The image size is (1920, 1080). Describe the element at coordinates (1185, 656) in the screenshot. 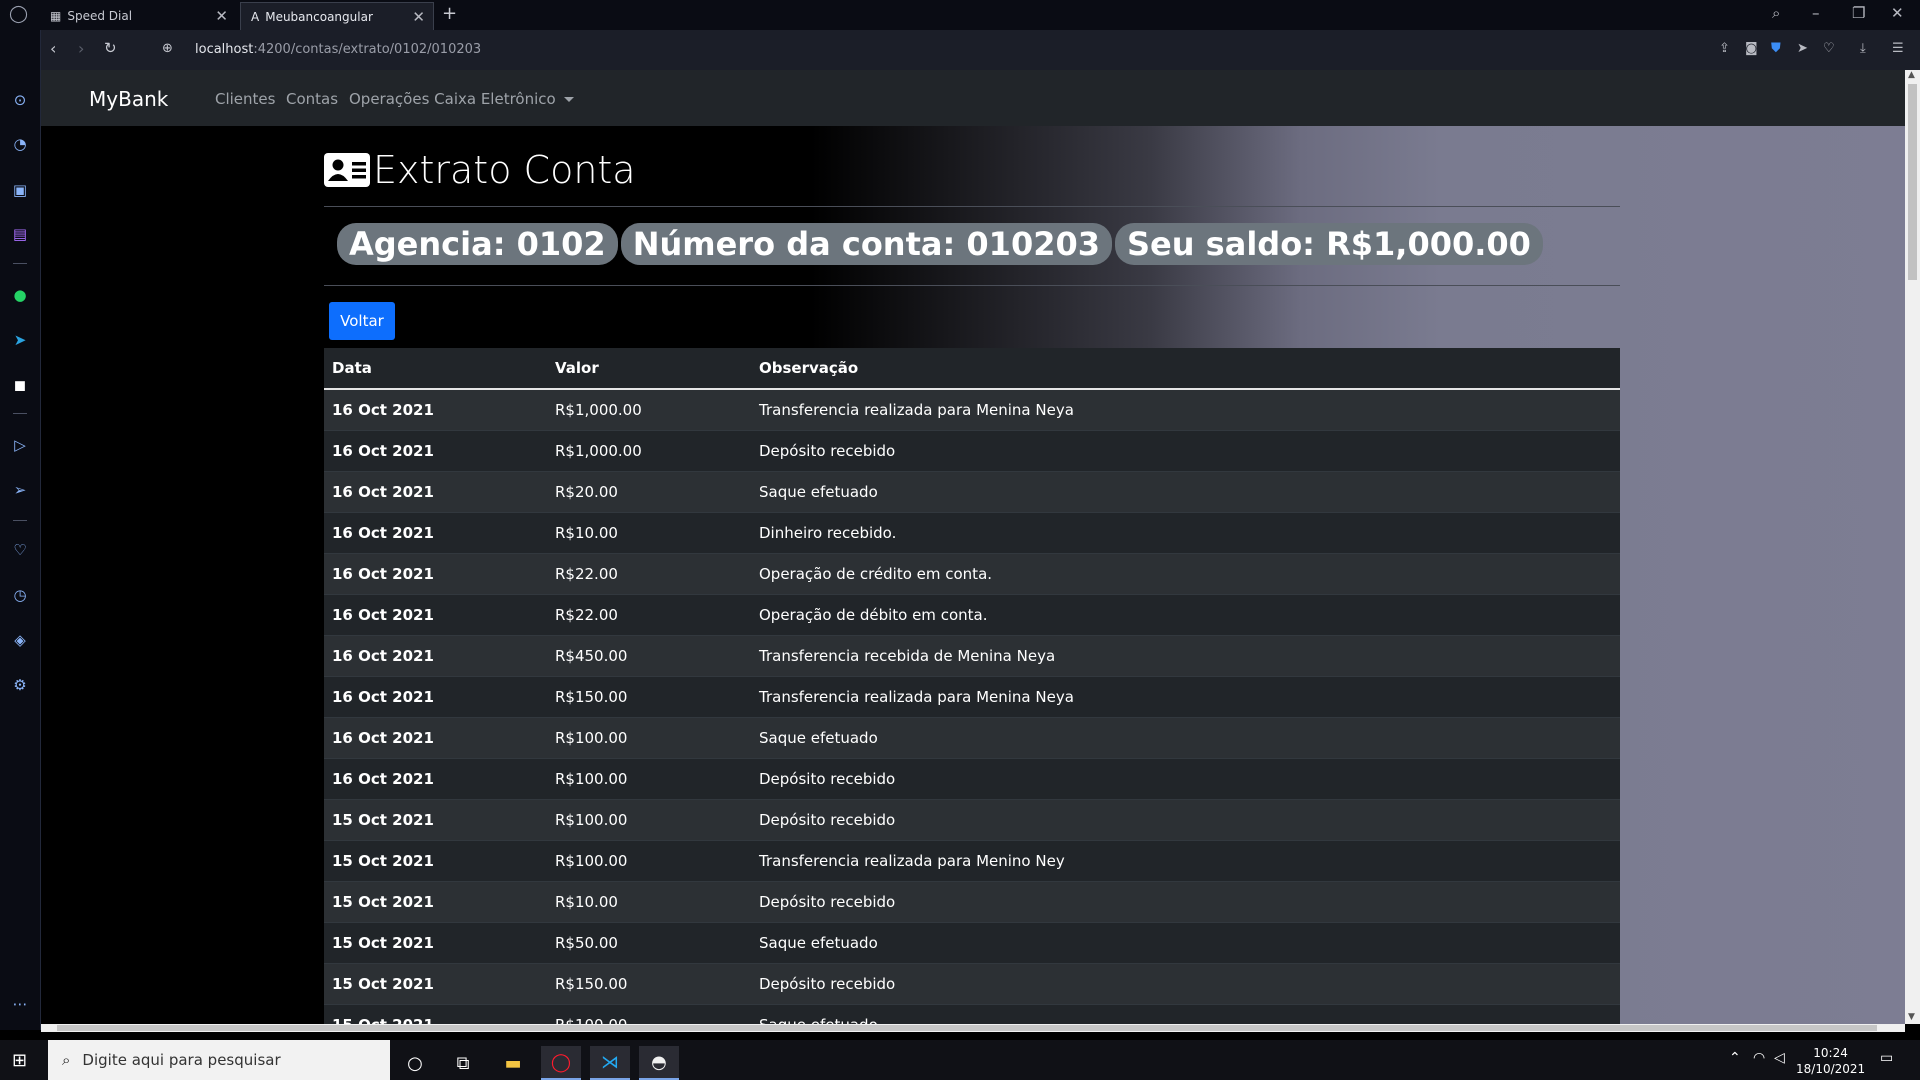

I see `cell-observacao: Transferencia recebida de Menina Neya` at that location.